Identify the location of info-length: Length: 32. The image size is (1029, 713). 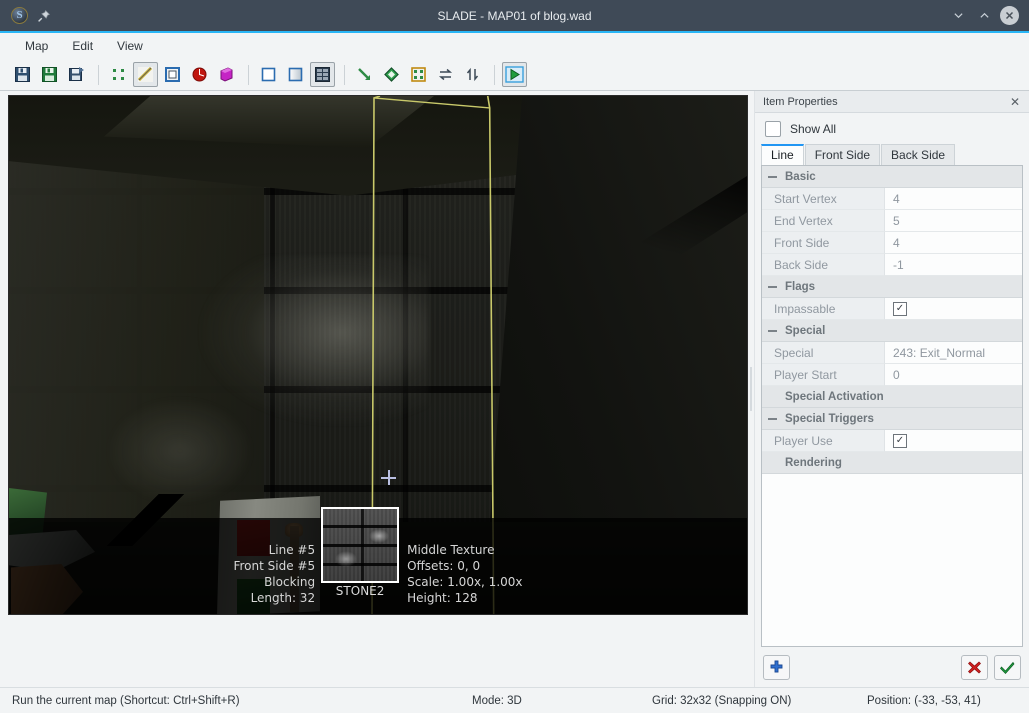
(283, 598).